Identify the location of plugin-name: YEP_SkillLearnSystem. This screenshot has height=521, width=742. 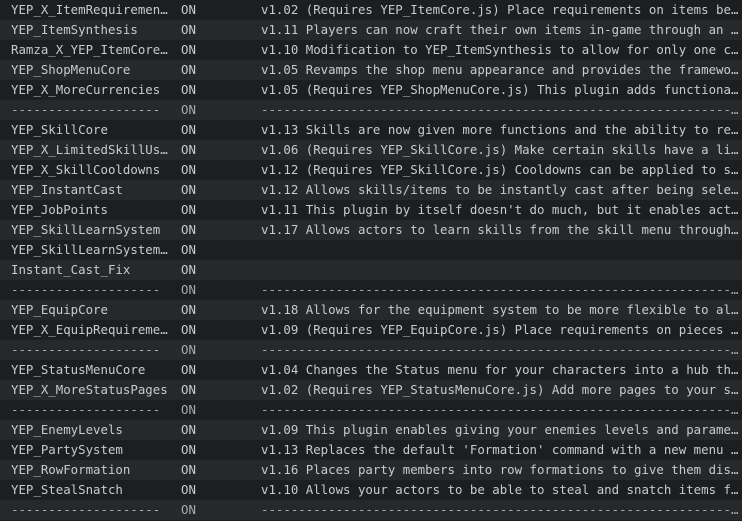
(86, 229).